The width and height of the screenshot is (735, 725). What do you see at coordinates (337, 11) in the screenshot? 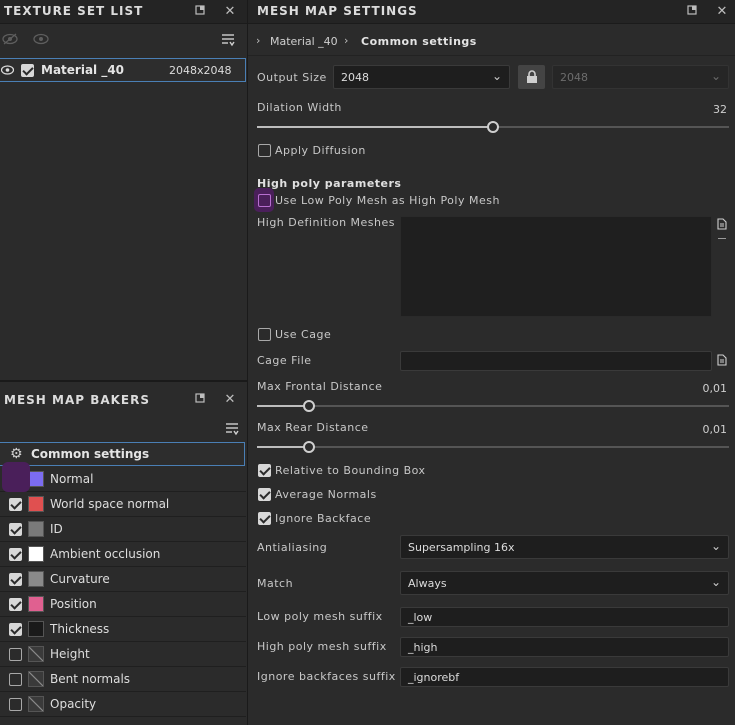
I see `panel-title: MESH MAP SETTINGS` at bounding box center [337, 11].